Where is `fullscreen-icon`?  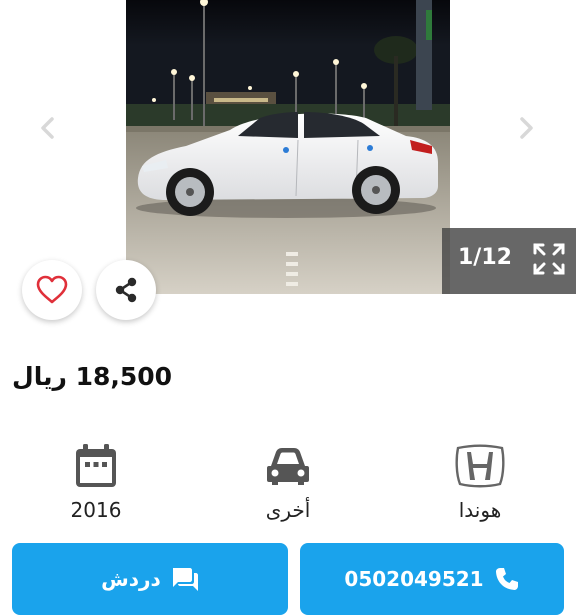 fullscreen-icon is located at coordinates (549, 259).